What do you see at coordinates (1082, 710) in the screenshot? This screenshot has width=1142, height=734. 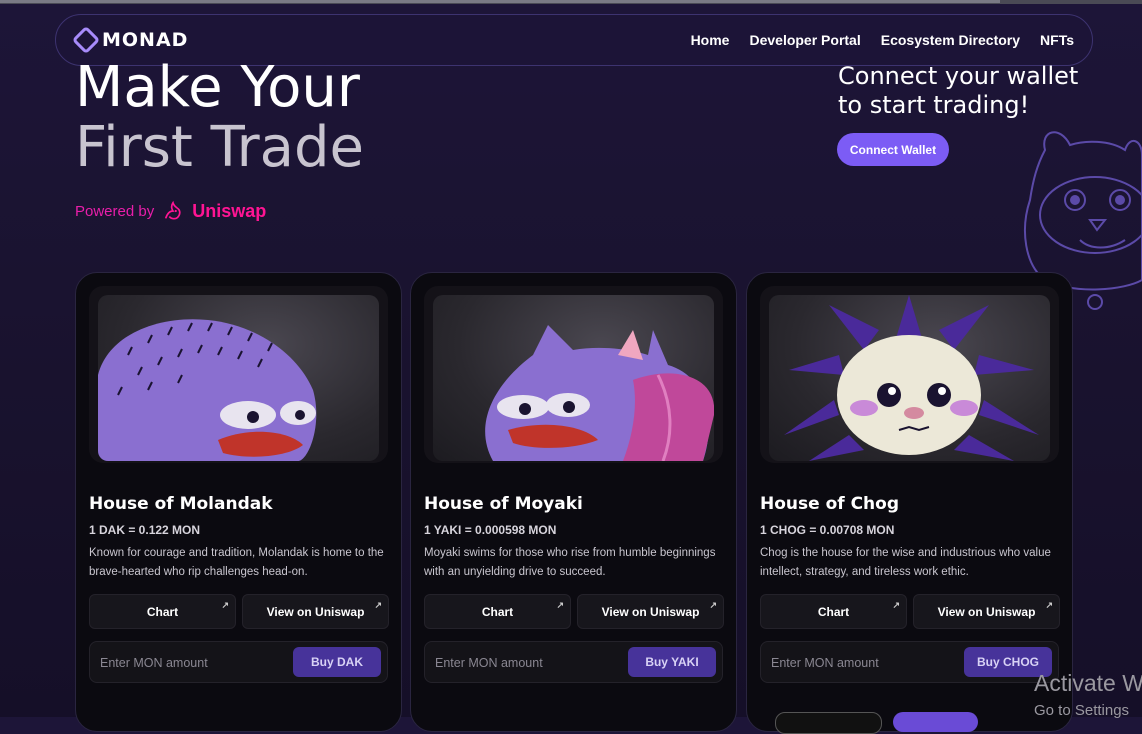 I see `windows-activation-subtext: Go to Settings` at bounding box center [1082, 710].